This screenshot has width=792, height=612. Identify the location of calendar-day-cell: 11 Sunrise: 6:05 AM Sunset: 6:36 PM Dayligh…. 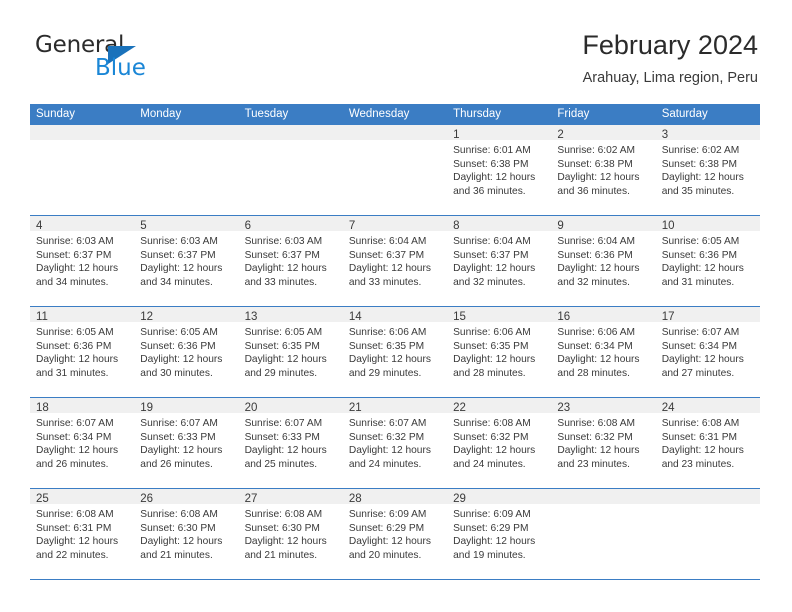
(82, 352).